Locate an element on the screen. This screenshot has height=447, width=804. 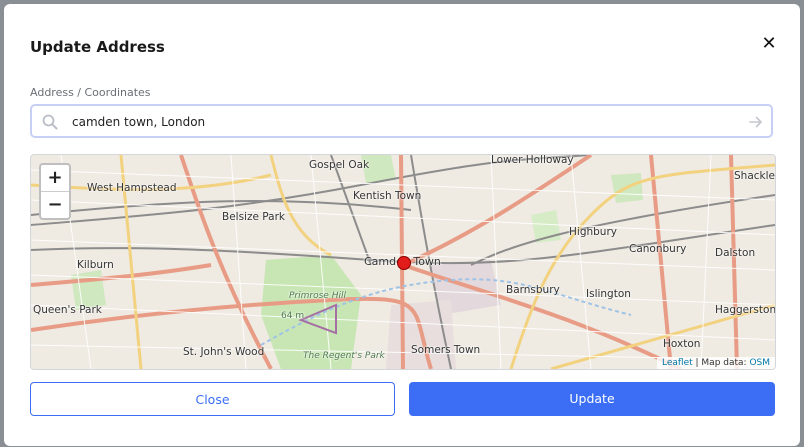
zoom-in-button: + is located at coordinates (55, 178).